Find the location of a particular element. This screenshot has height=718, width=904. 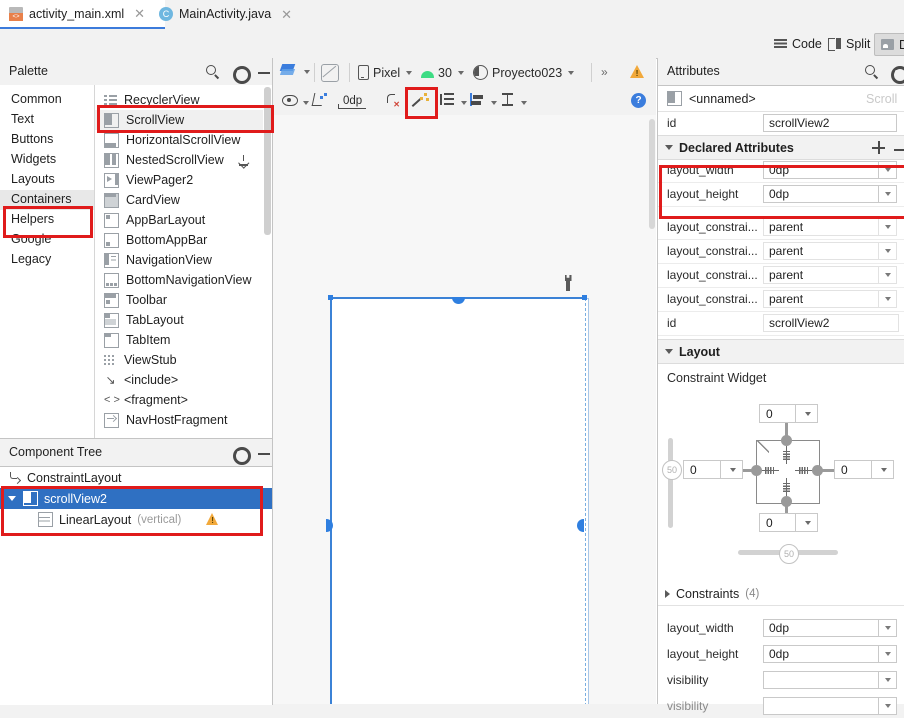

pack-button is located at coordinates (453, 100).